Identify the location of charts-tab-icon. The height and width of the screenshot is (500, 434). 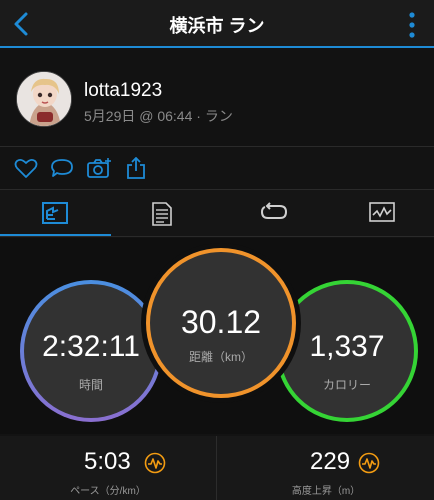
(382, 212).